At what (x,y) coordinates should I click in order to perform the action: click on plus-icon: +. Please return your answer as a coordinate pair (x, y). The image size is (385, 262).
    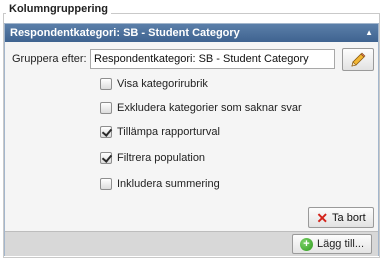
    Looking at the image, I should click on (306, 244).